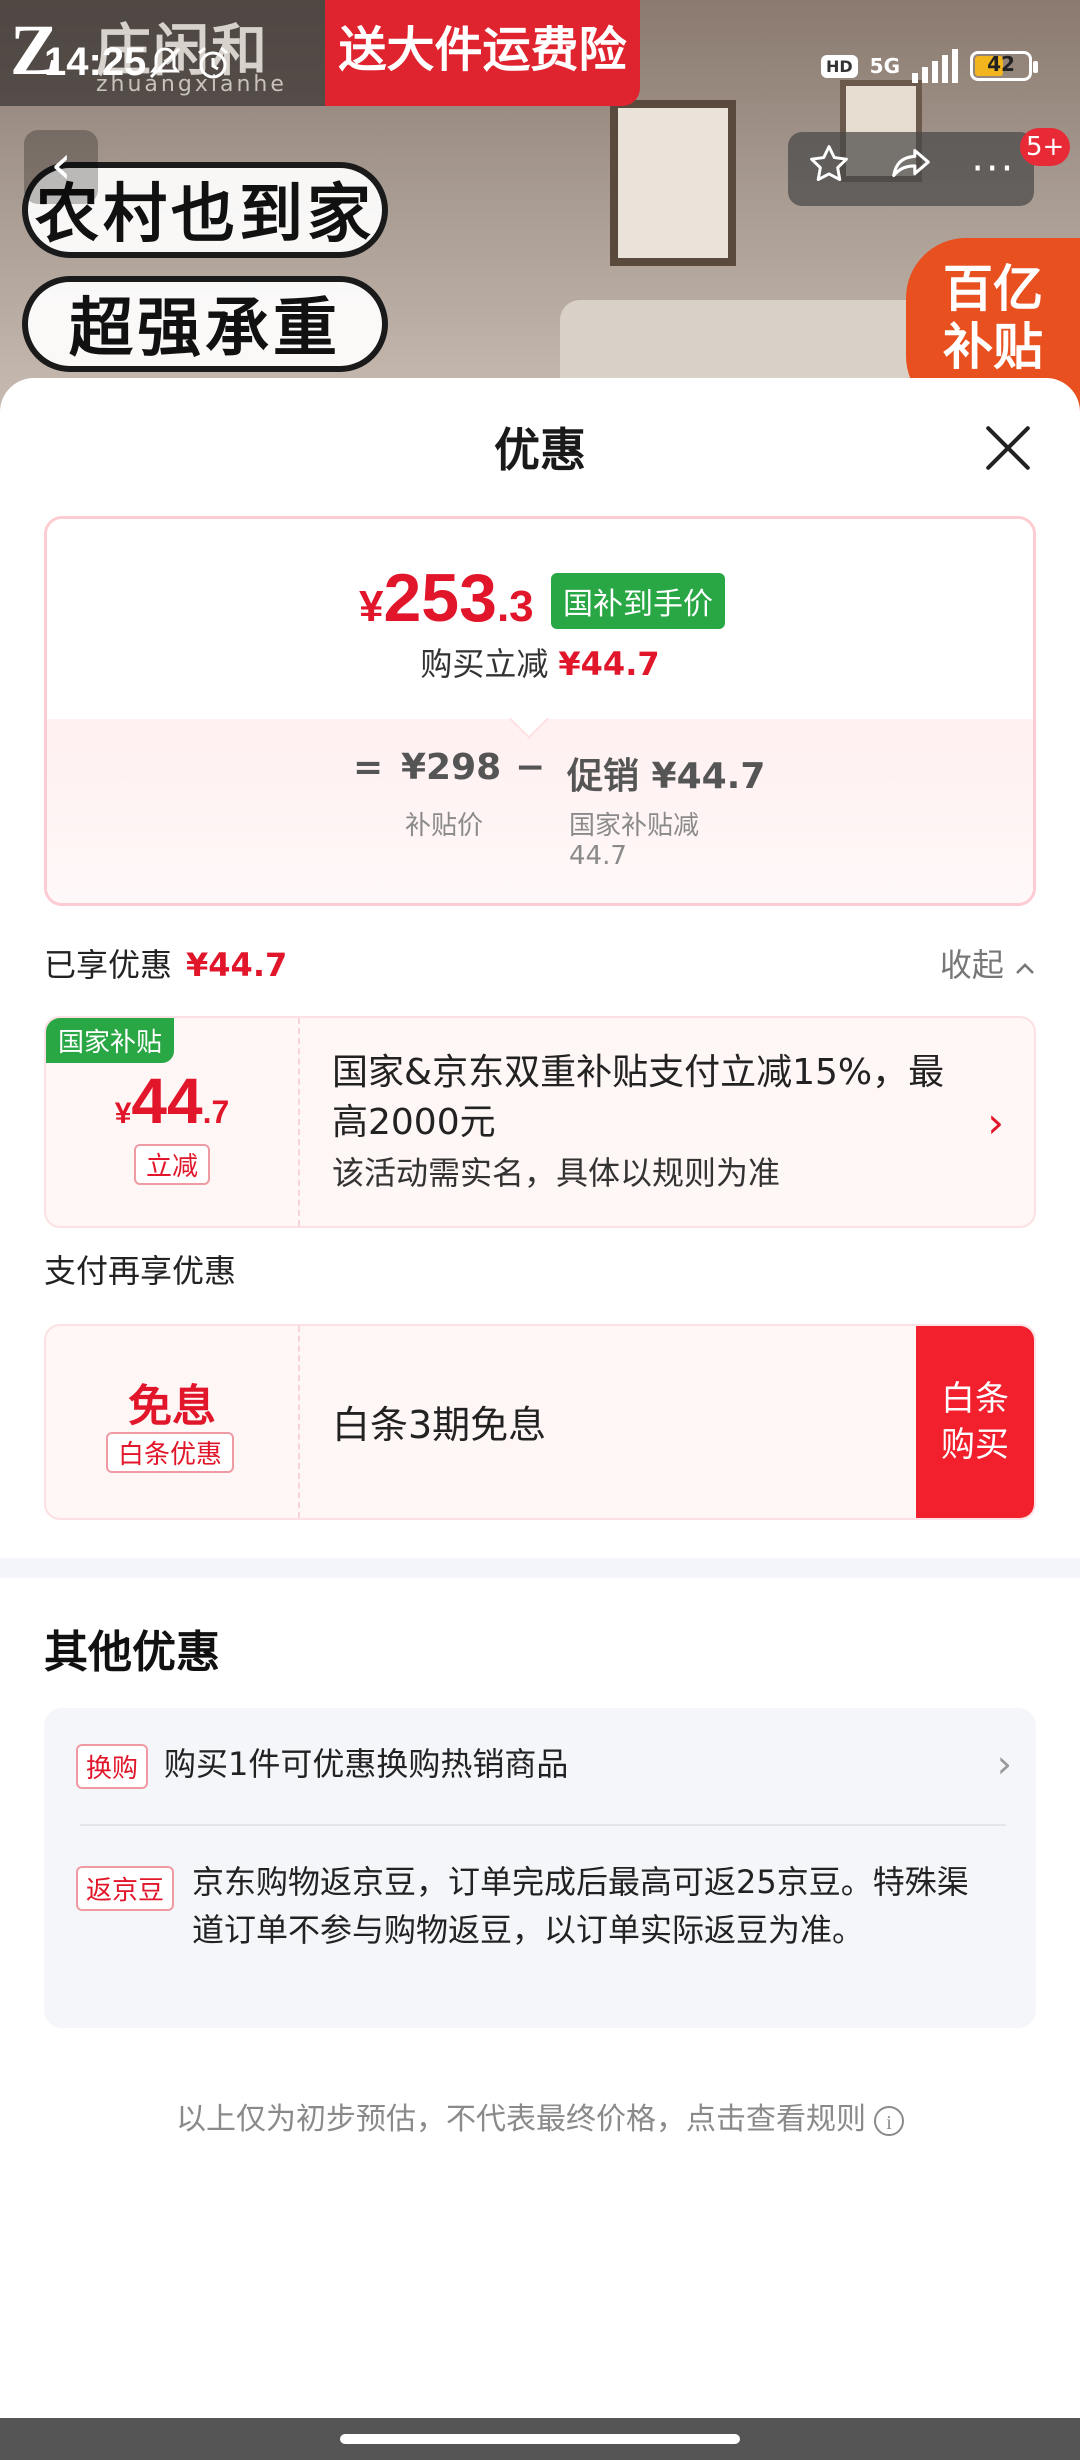 This screenshot has height=2460, width=1080. What do you see at coordinates (108, 965) in the screenshot?
I see `enjoyed-discount-label: 已享优惠` at bounding box center [108, 965].